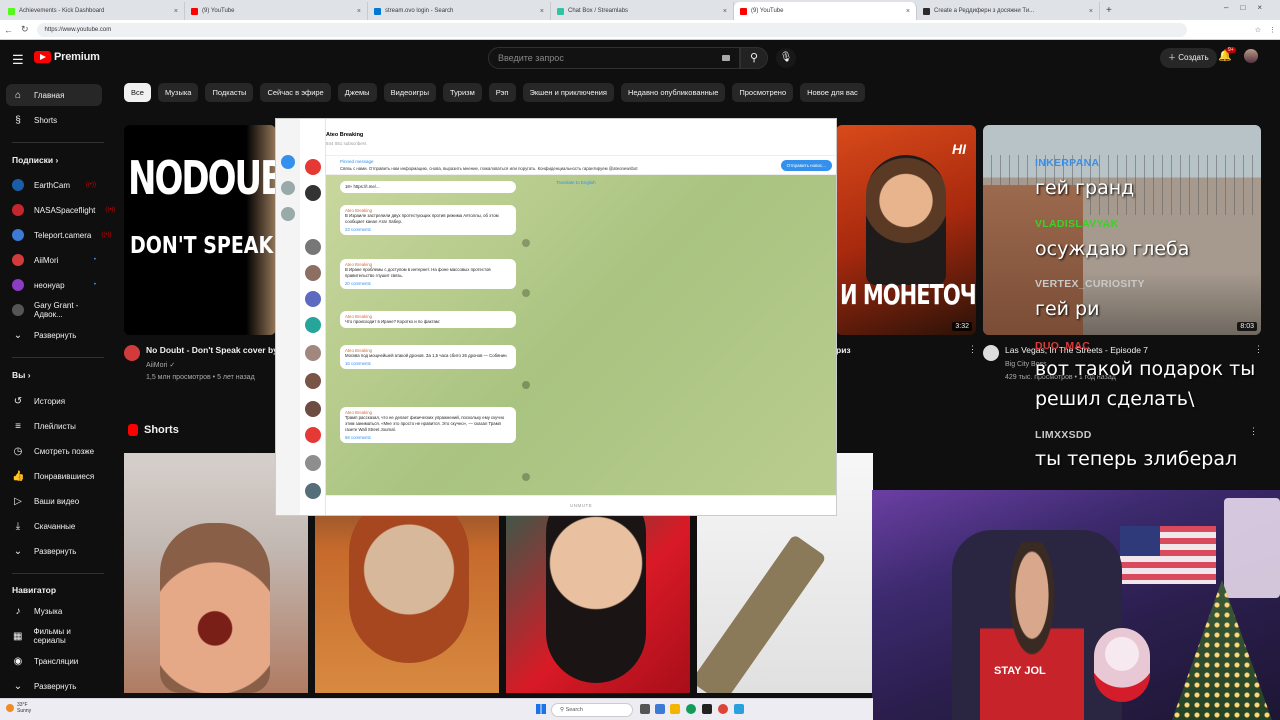 The height and width of the screenshot is (720, 1280). Describe the element at coordinates (645, 709) in the screenshot. I see `task-view-icon` at that location.